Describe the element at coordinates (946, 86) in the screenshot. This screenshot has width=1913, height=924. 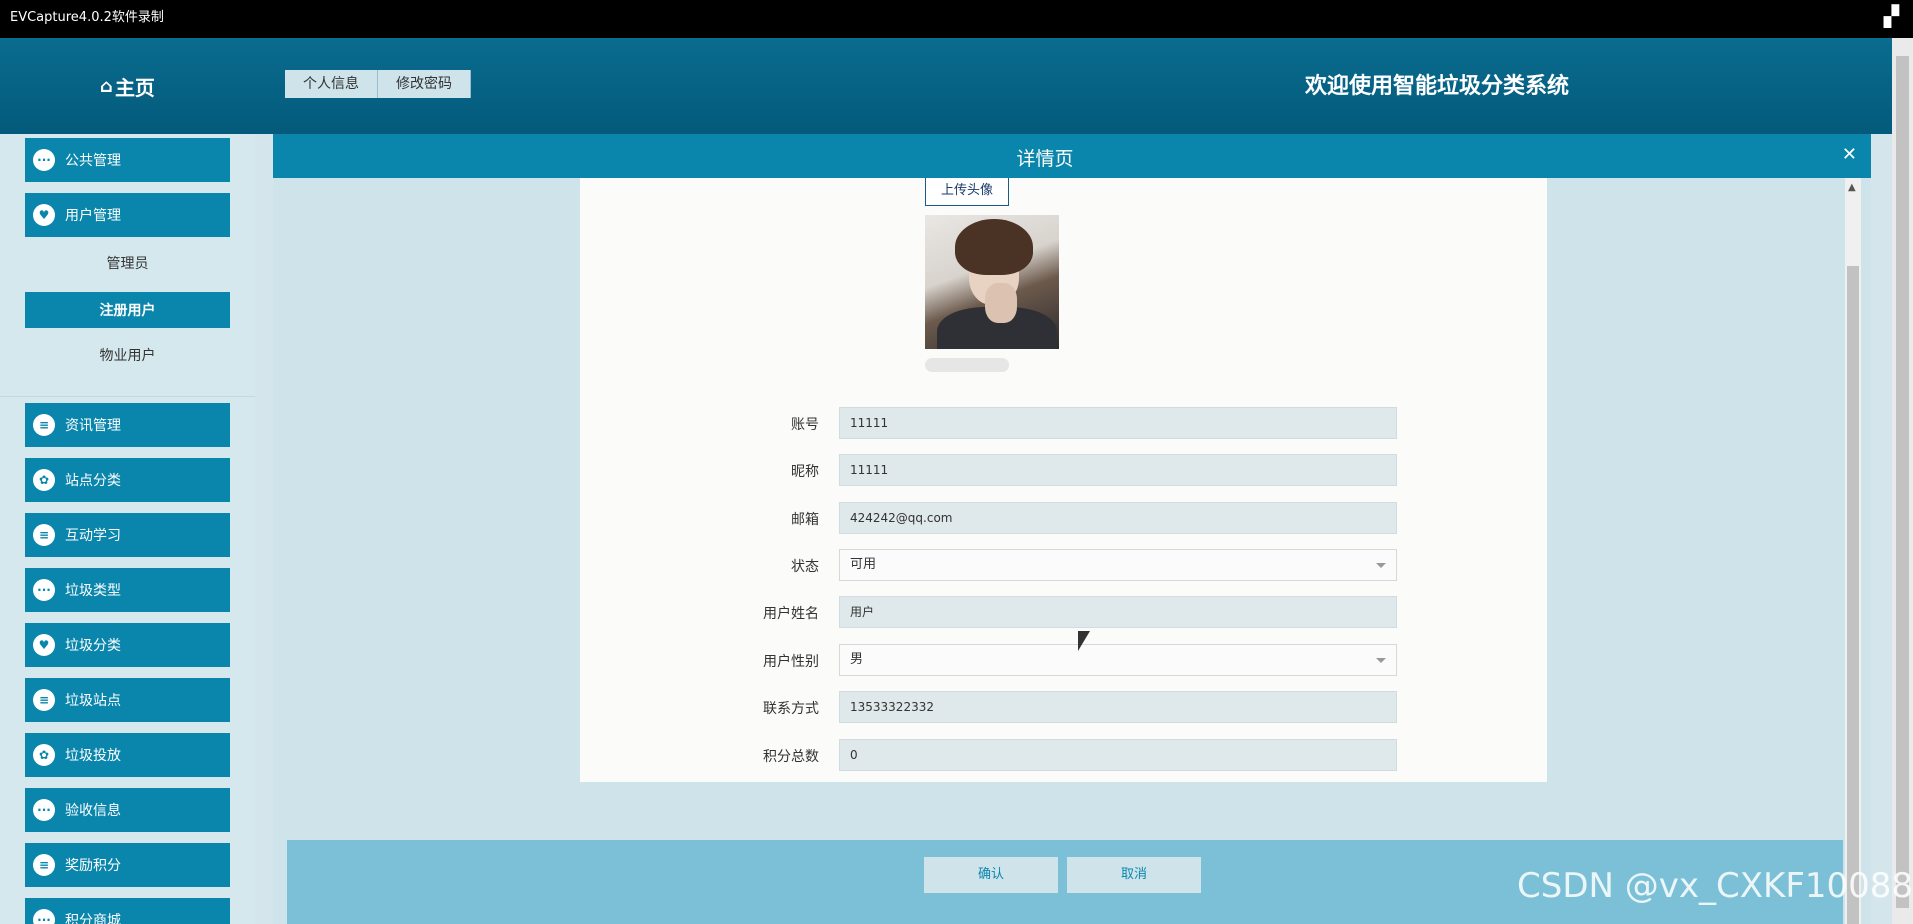
I see `app-header: ⌂ 主页 个人信息 修改密码 欢迎使用智能垃圾分类系统` at that location.